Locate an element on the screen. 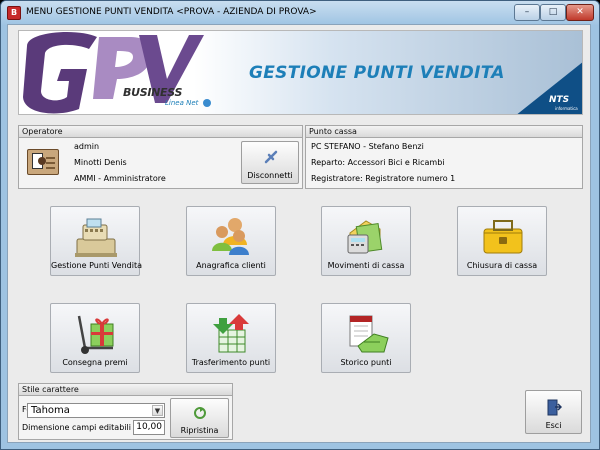 This screenshot has width=600, height=450. linea-net-dot is located at coordinates (207, 103).